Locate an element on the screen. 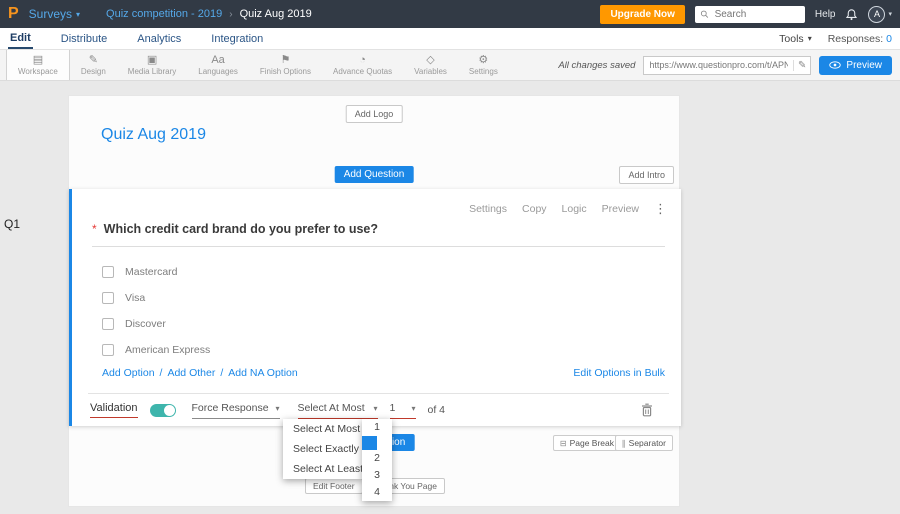 The width and height of the screenshot is (900, 514). product-switcher: Surveys ▾ is located at coordinates (54, 14).